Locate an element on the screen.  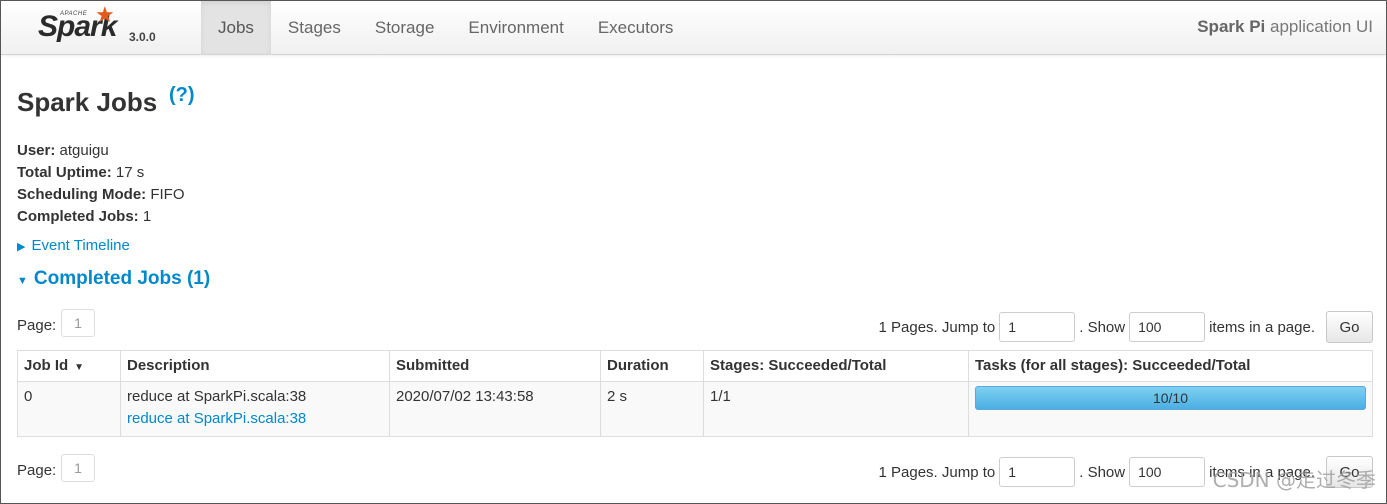
tab-jobs: Jobs is located at coordinates (236, 27).